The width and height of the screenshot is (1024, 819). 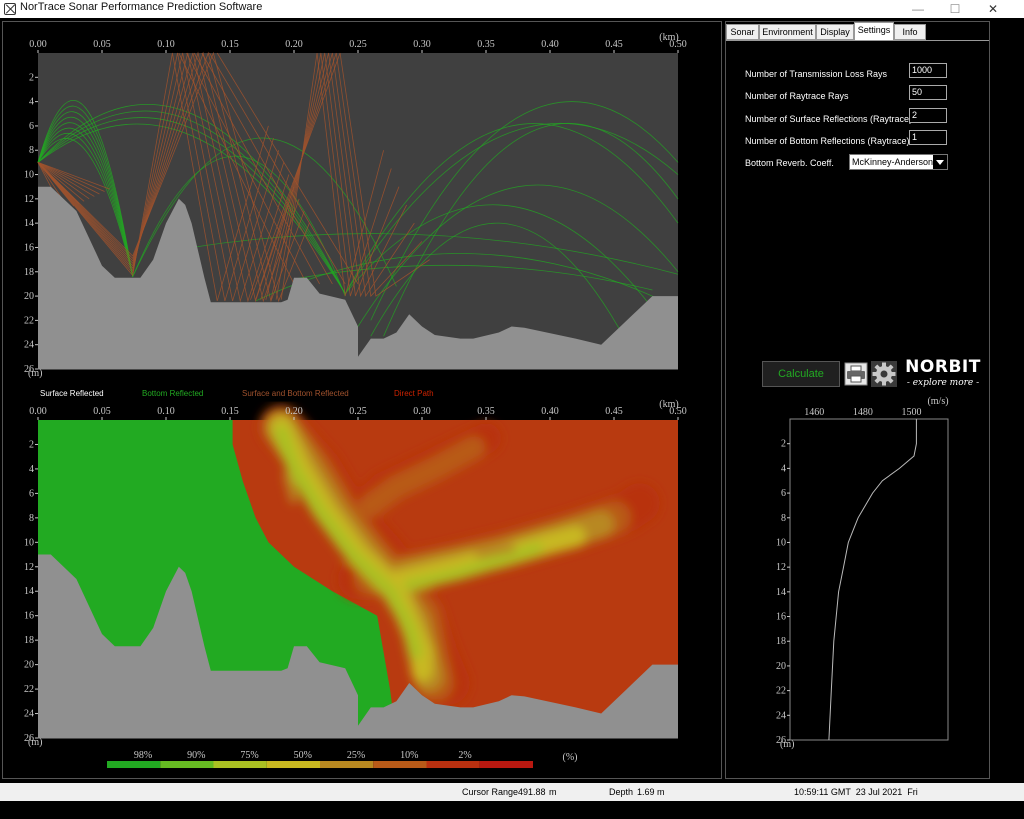 What do you see at coordinates (29, 272) in the screenshot?
I see `rt-depth-tick: 18` at bounding box center [29, 272].